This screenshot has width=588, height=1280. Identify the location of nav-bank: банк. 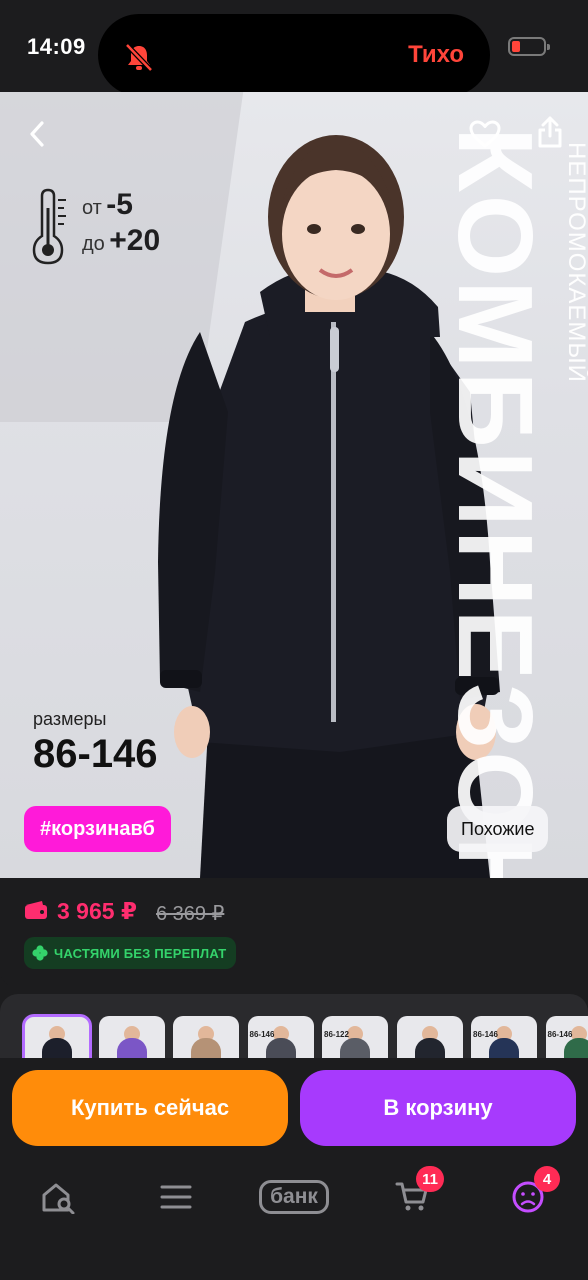
(294, 1197).